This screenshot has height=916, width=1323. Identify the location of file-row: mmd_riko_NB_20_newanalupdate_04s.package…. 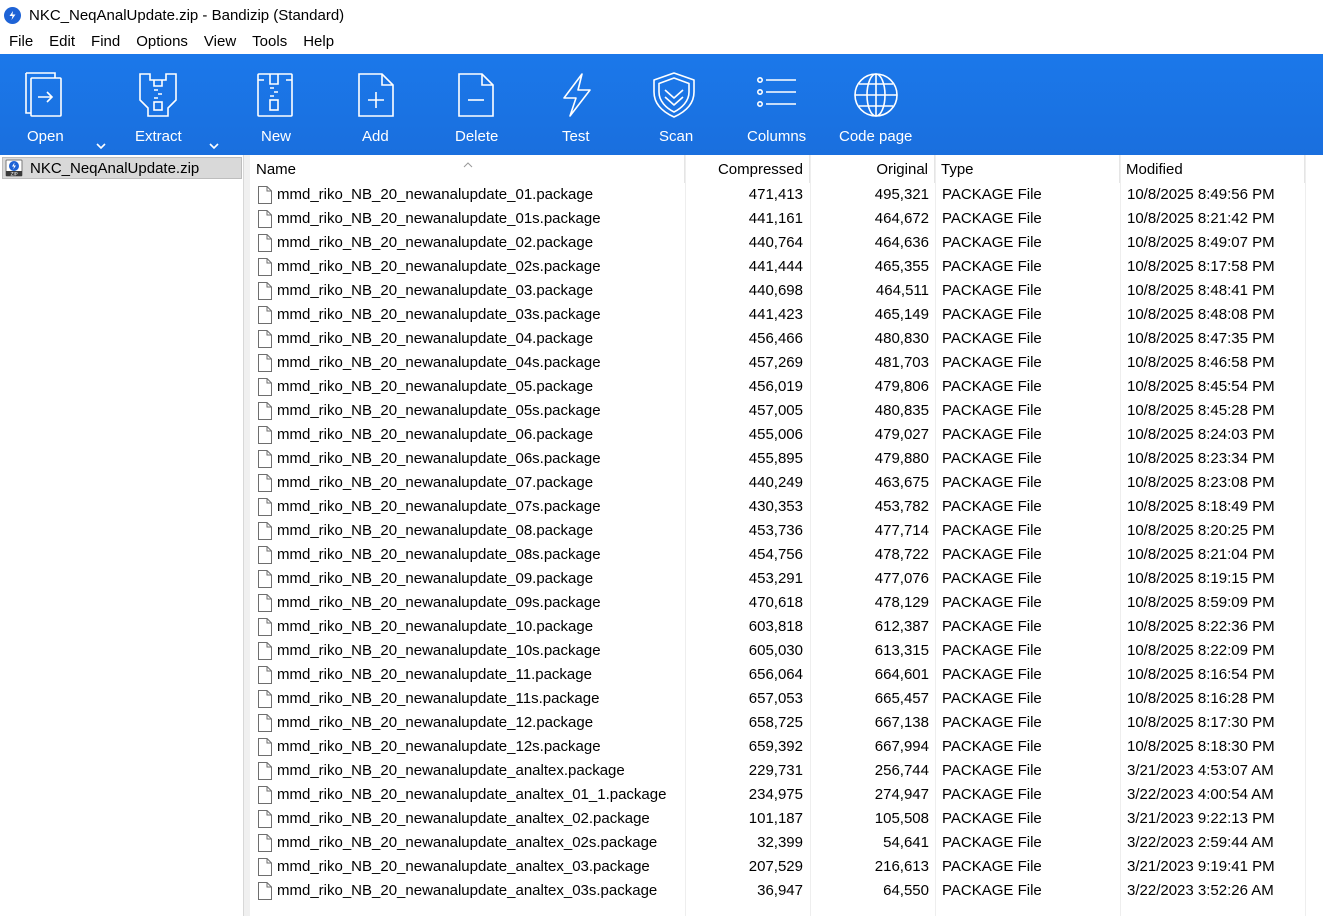
(786, 363).